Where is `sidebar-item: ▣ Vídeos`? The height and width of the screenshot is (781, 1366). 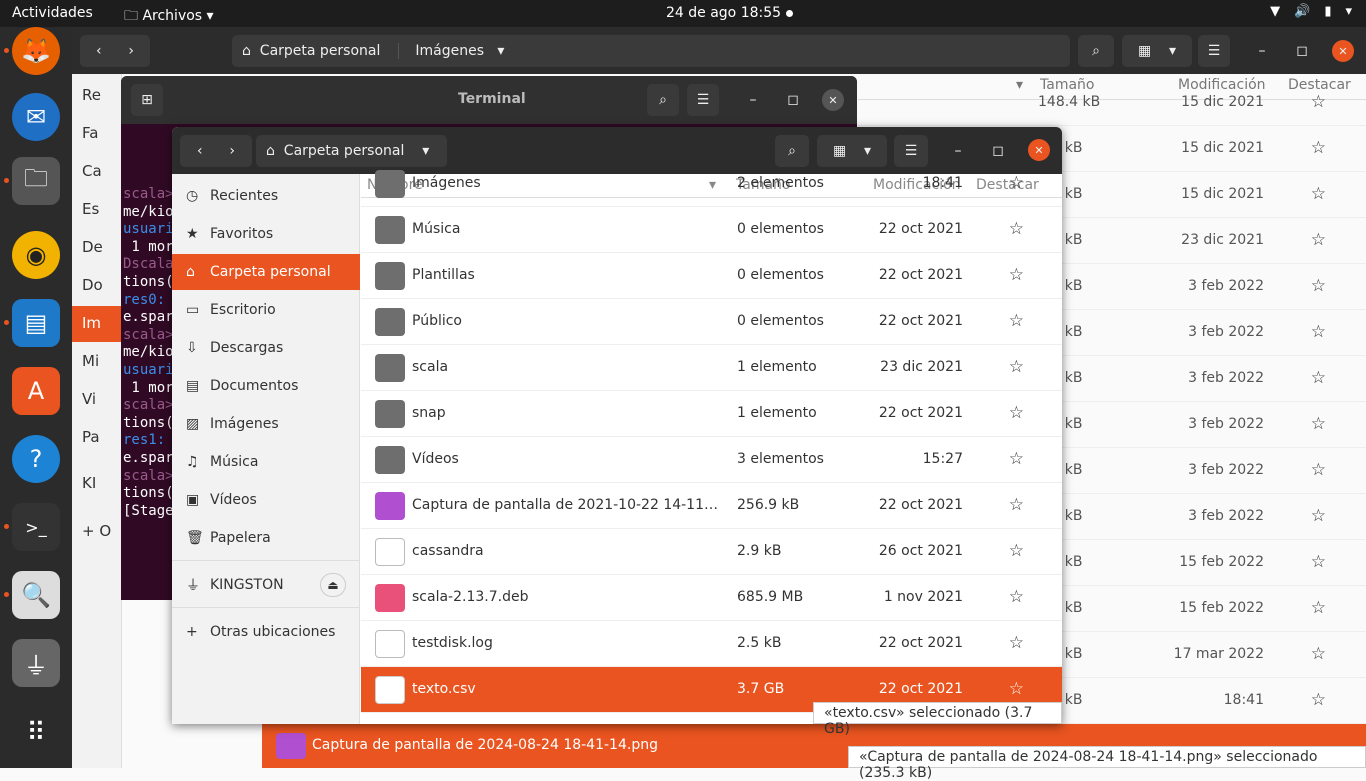 sidebar-item: ▣ Vídeos is located at coordinates (266, 500).